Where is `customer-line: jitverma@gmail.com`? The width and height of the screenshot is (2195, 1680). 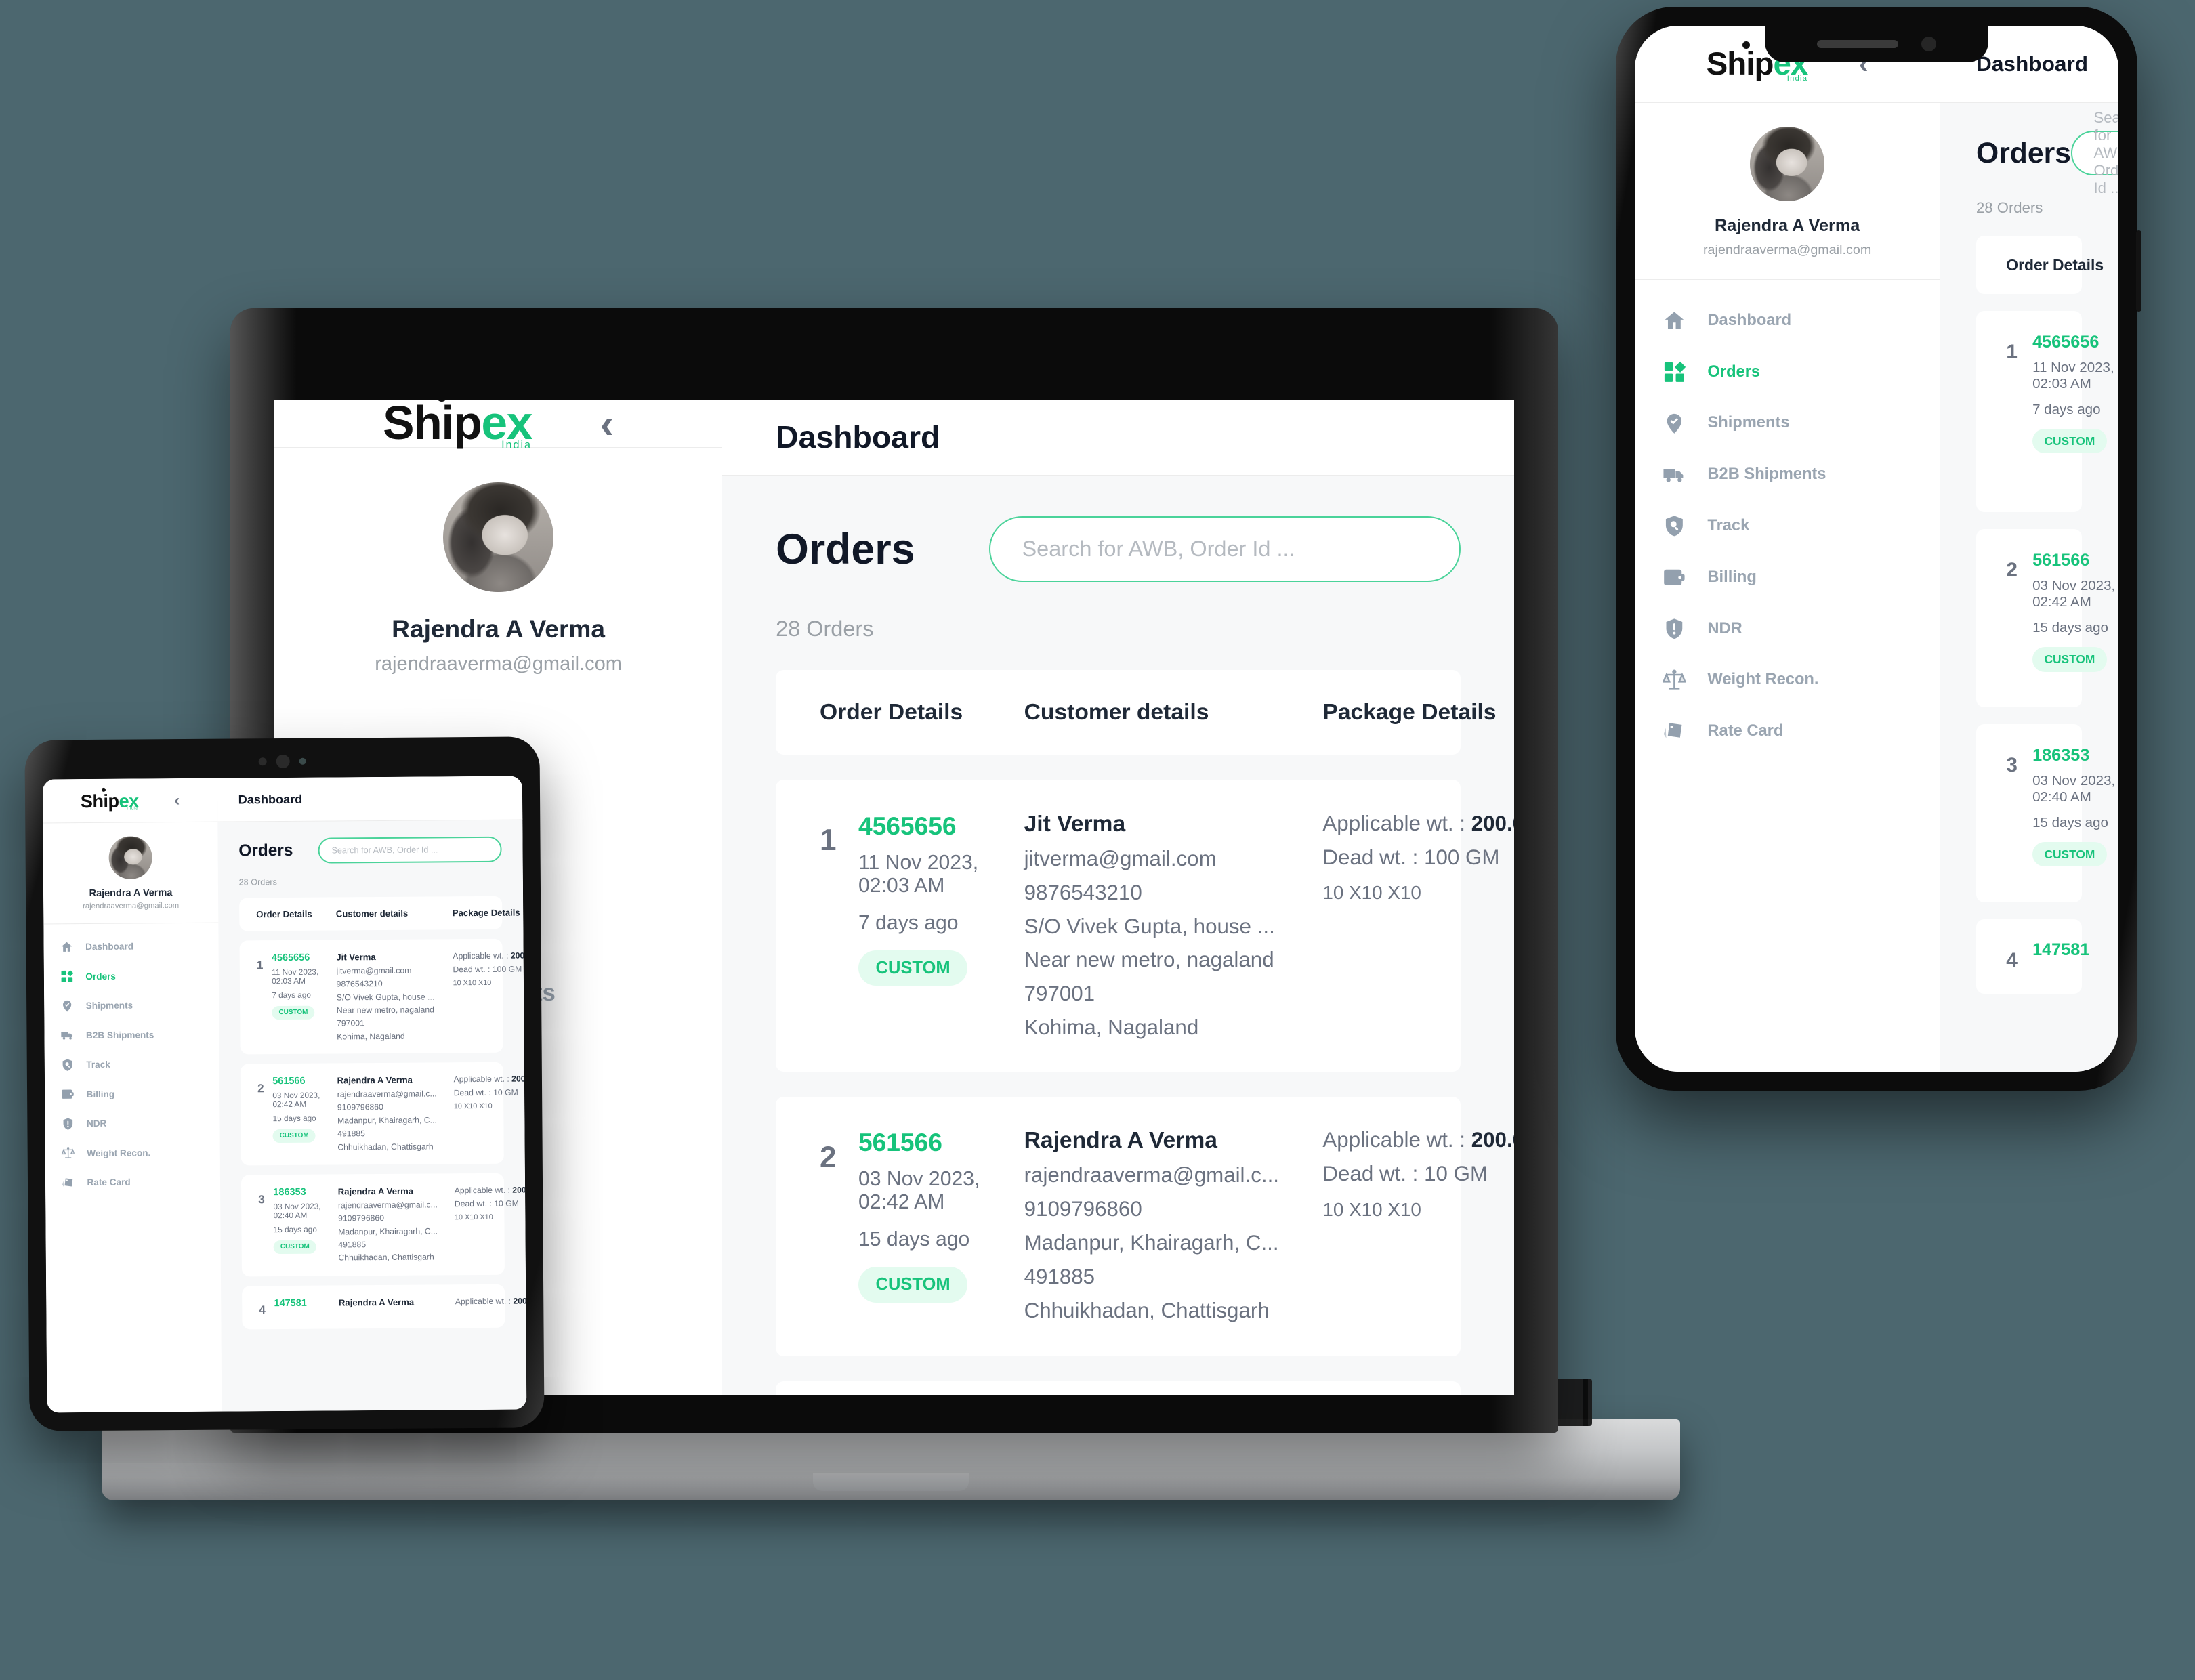
customer-line: jitverma@gmail.com is located at coordinates (374, 971).